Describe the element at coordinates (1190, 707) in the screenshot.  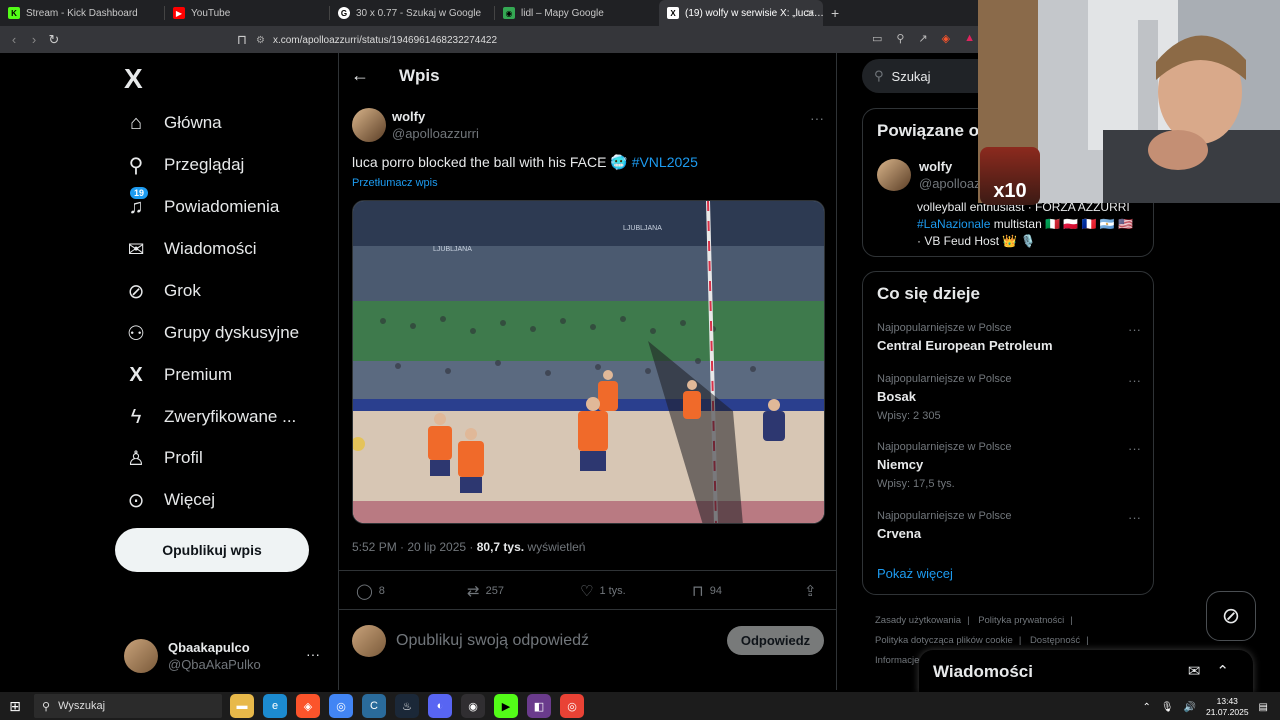
I see `volume-icon: 🔊` at that location.